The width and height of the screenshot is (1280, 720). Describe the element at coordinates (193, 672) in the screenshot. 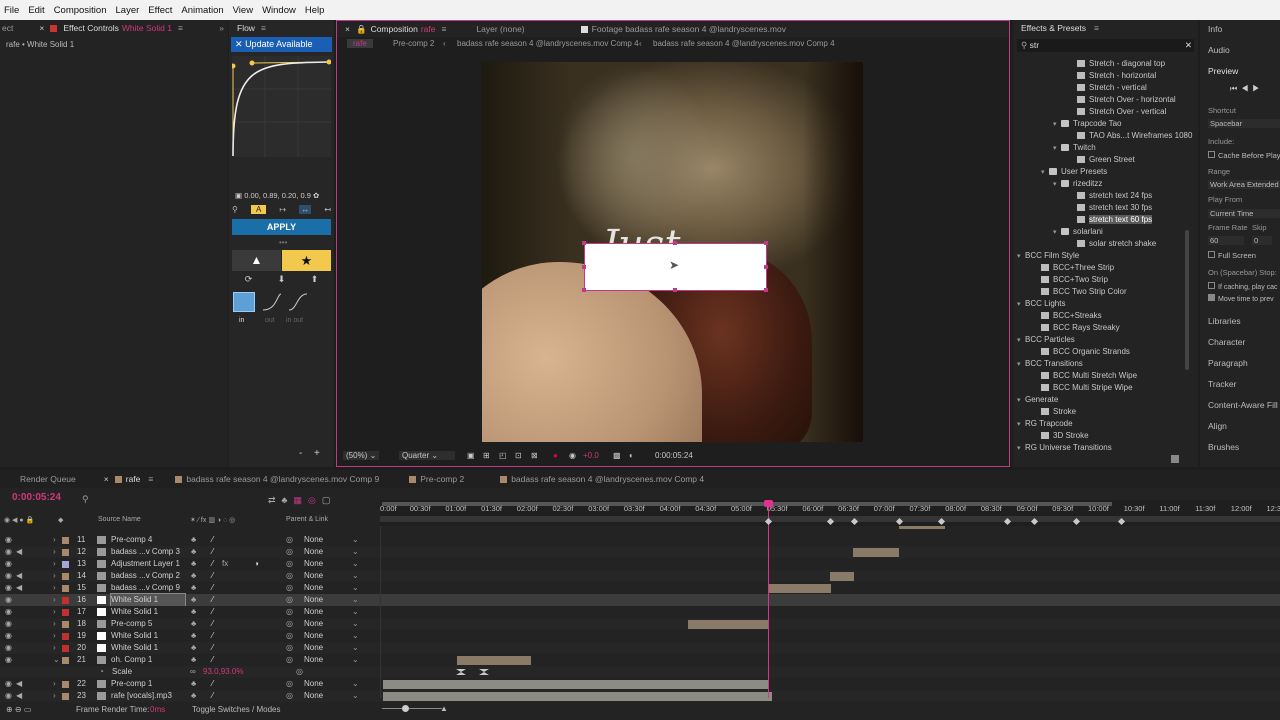

I see `link-icon: ∞` at that location.